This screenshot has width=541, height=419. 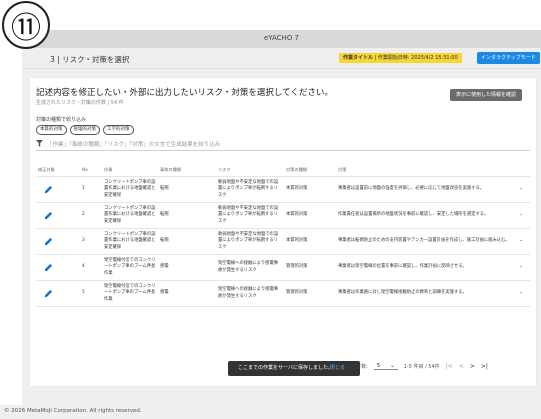 I want to click on next-page-button: >, so click(x=472, y=366).